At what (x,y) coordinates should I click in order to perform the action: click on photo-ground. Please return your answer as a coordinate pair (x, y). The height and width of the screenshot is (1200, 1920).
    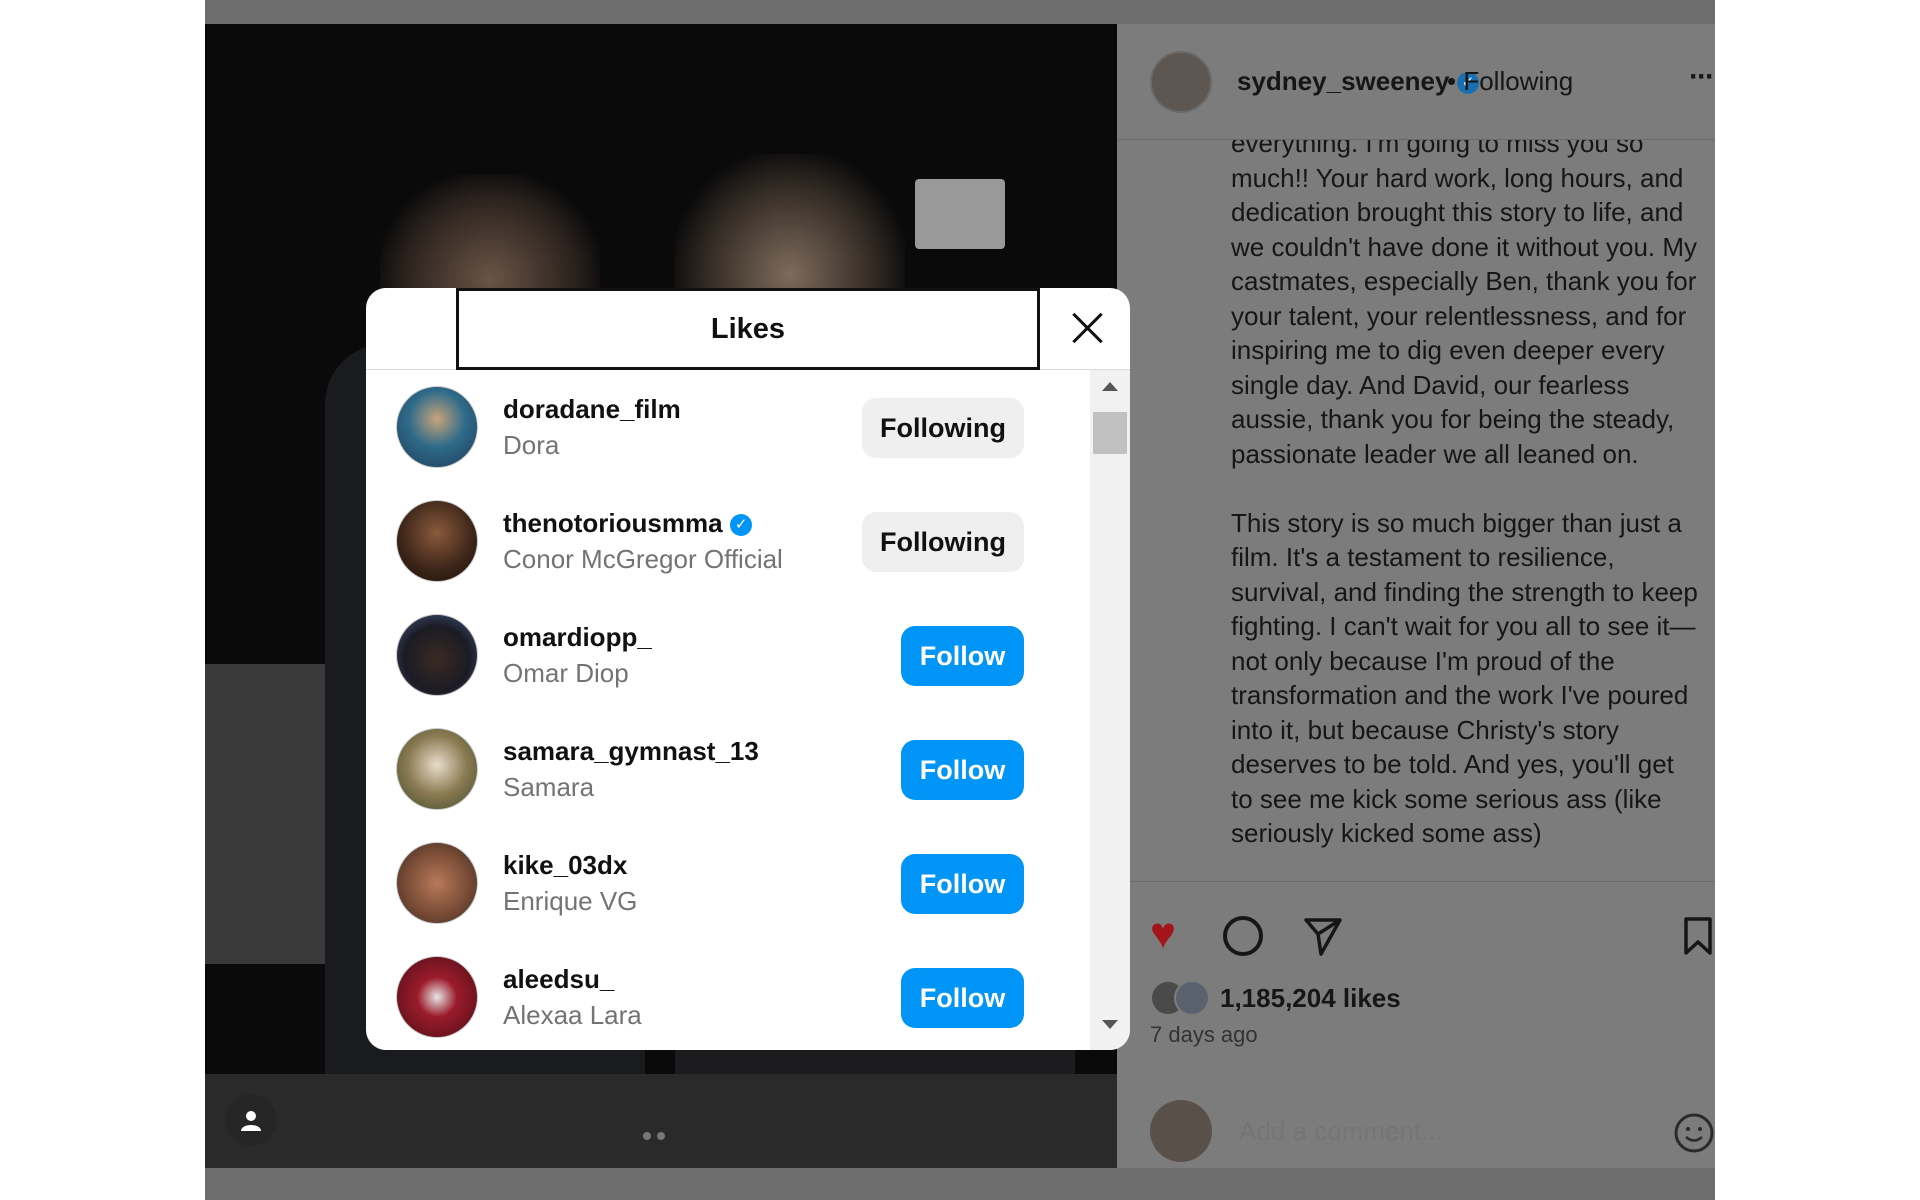
    Looking at the image, I should click on (661, 1121).